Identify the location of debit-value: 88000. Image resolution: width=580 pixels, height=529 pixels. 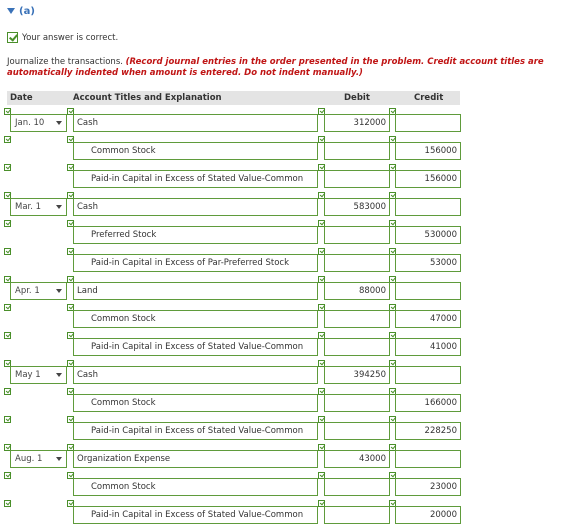
(372, 291).